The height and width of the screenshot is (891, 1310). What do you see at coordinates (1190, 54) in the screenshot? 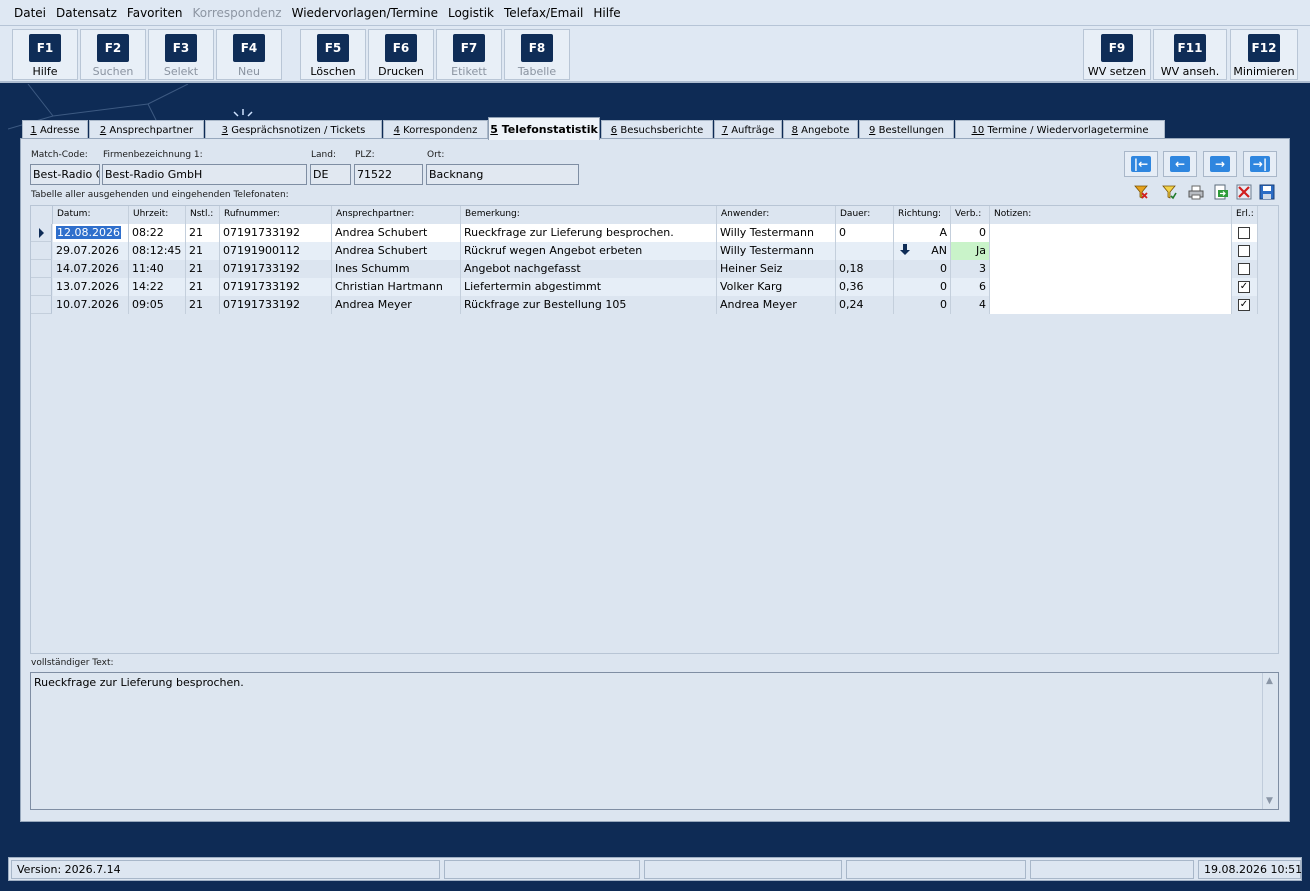
I see `f11-view-reminder-button: F11 WV anseh.` at bounding box center [1190, 54].